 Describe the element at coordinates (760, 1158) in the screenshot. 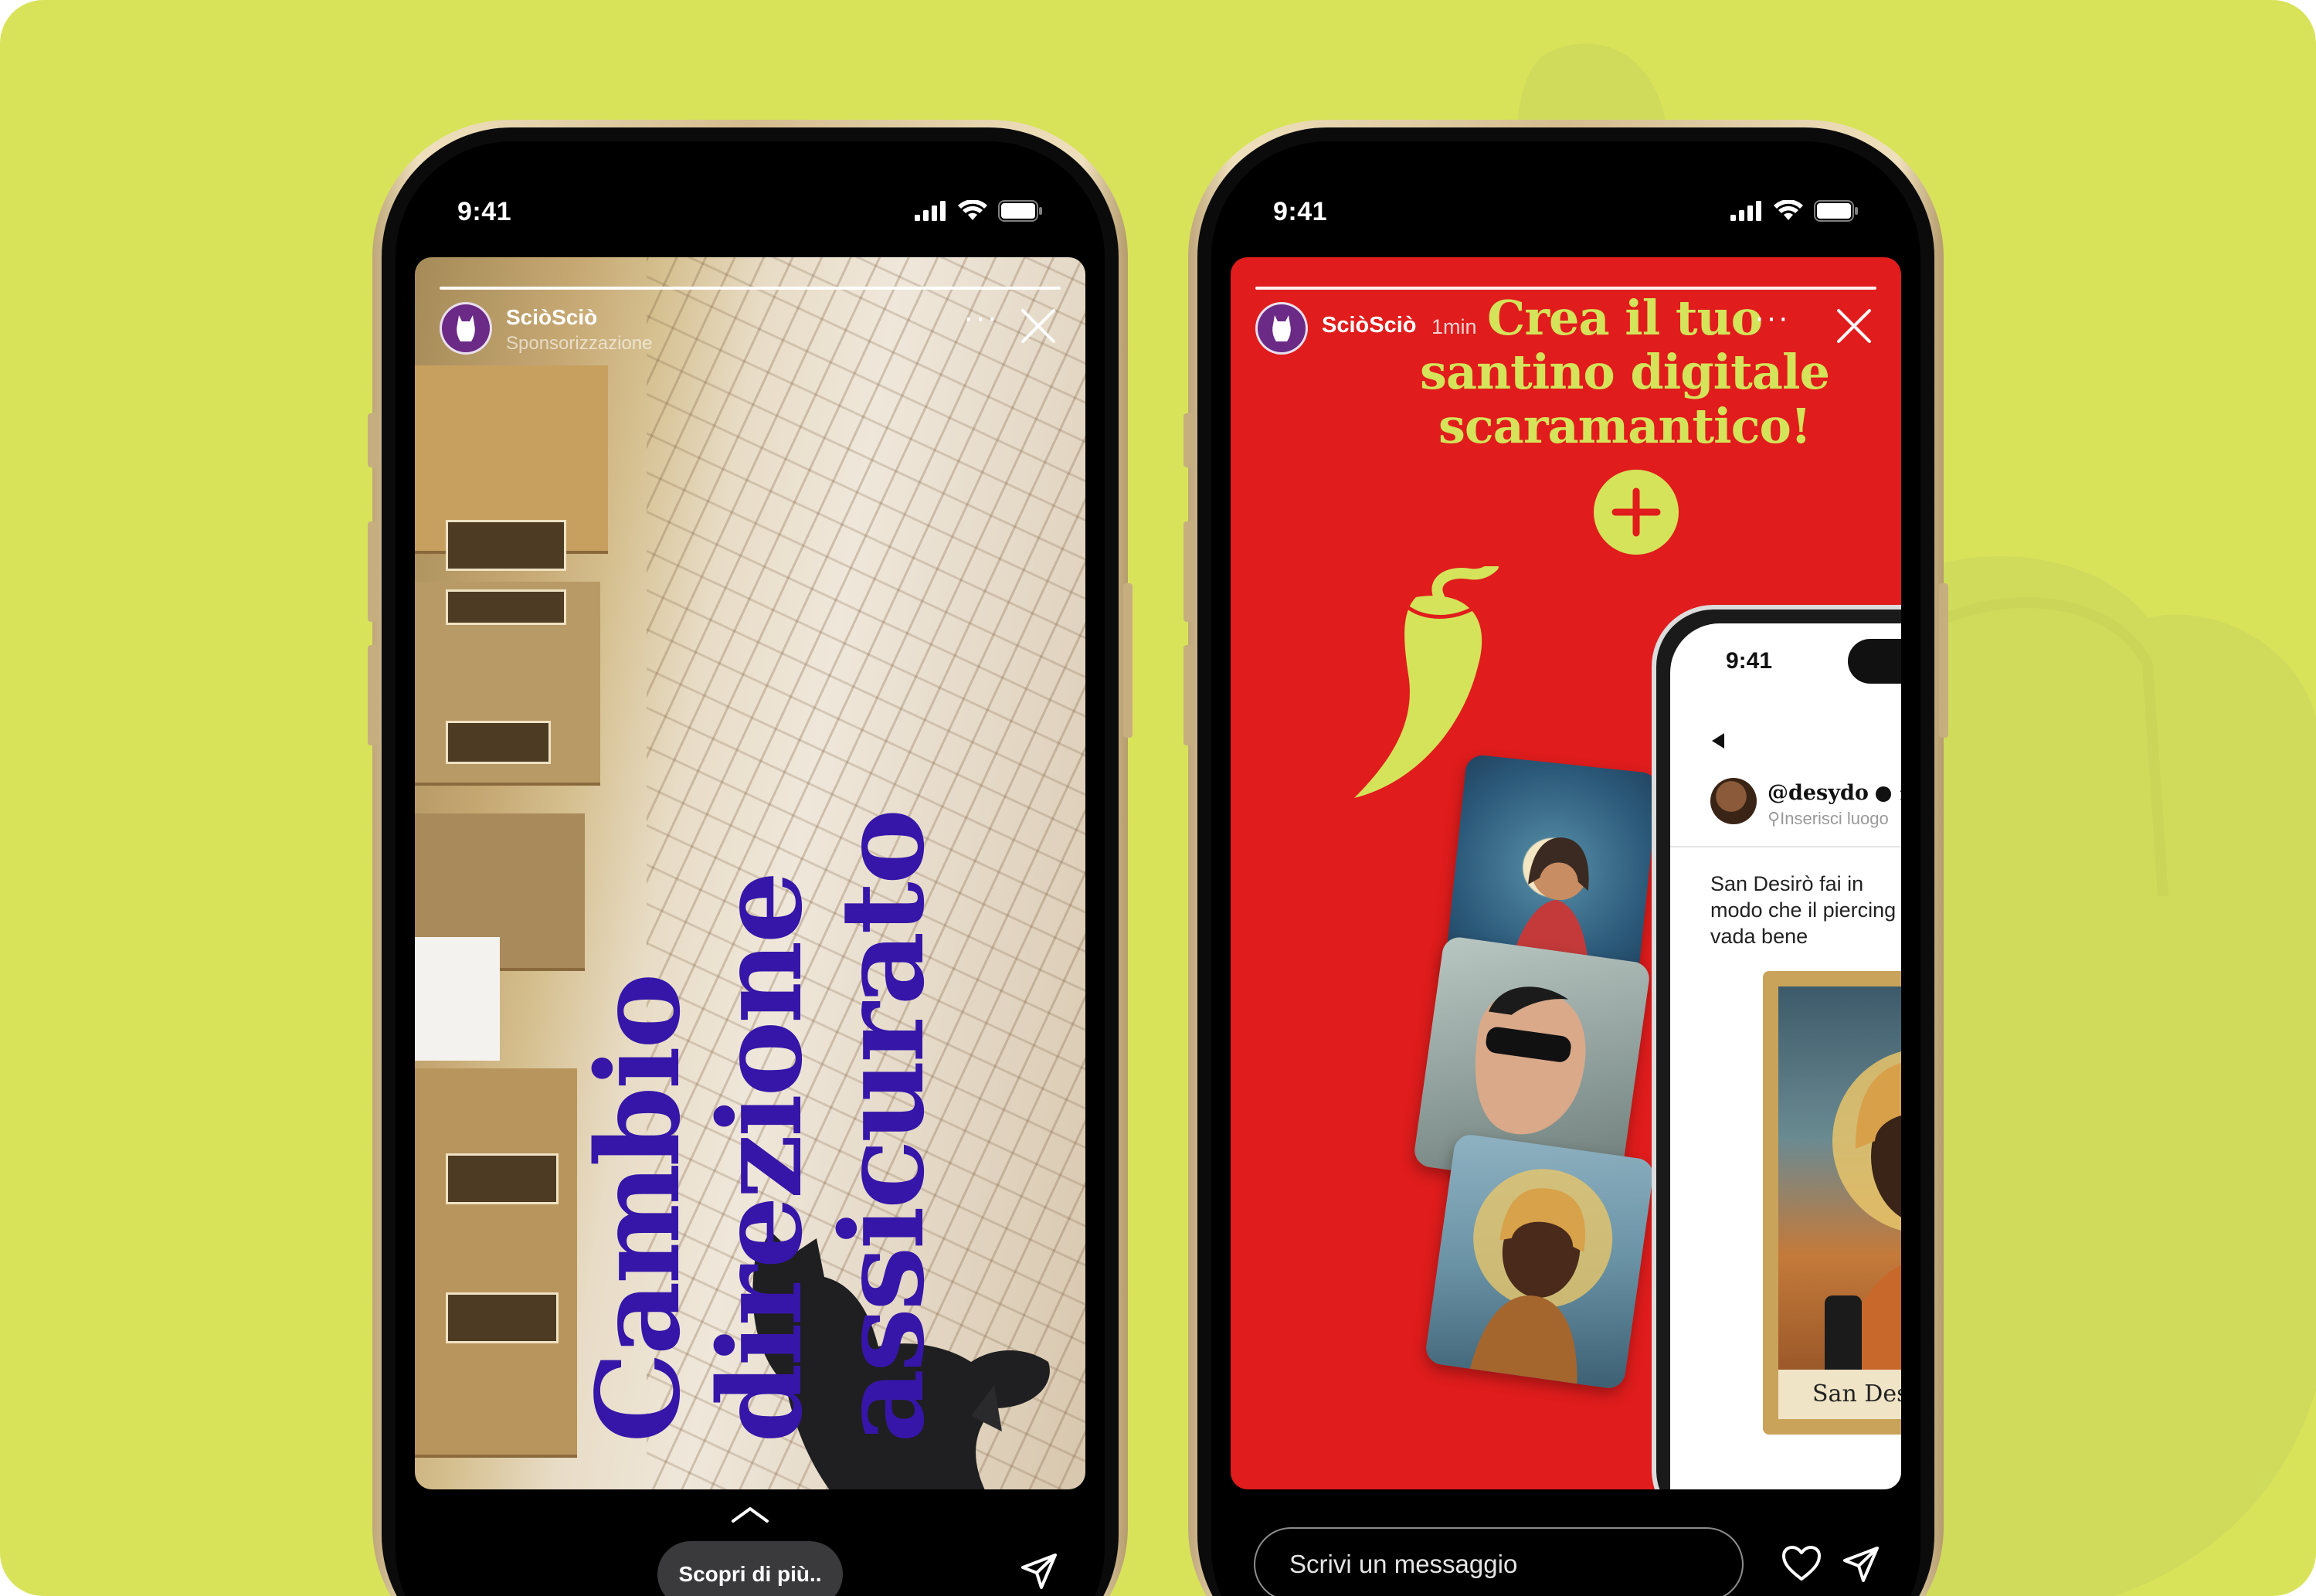

I see `headline-line-2: direzione` at that location.